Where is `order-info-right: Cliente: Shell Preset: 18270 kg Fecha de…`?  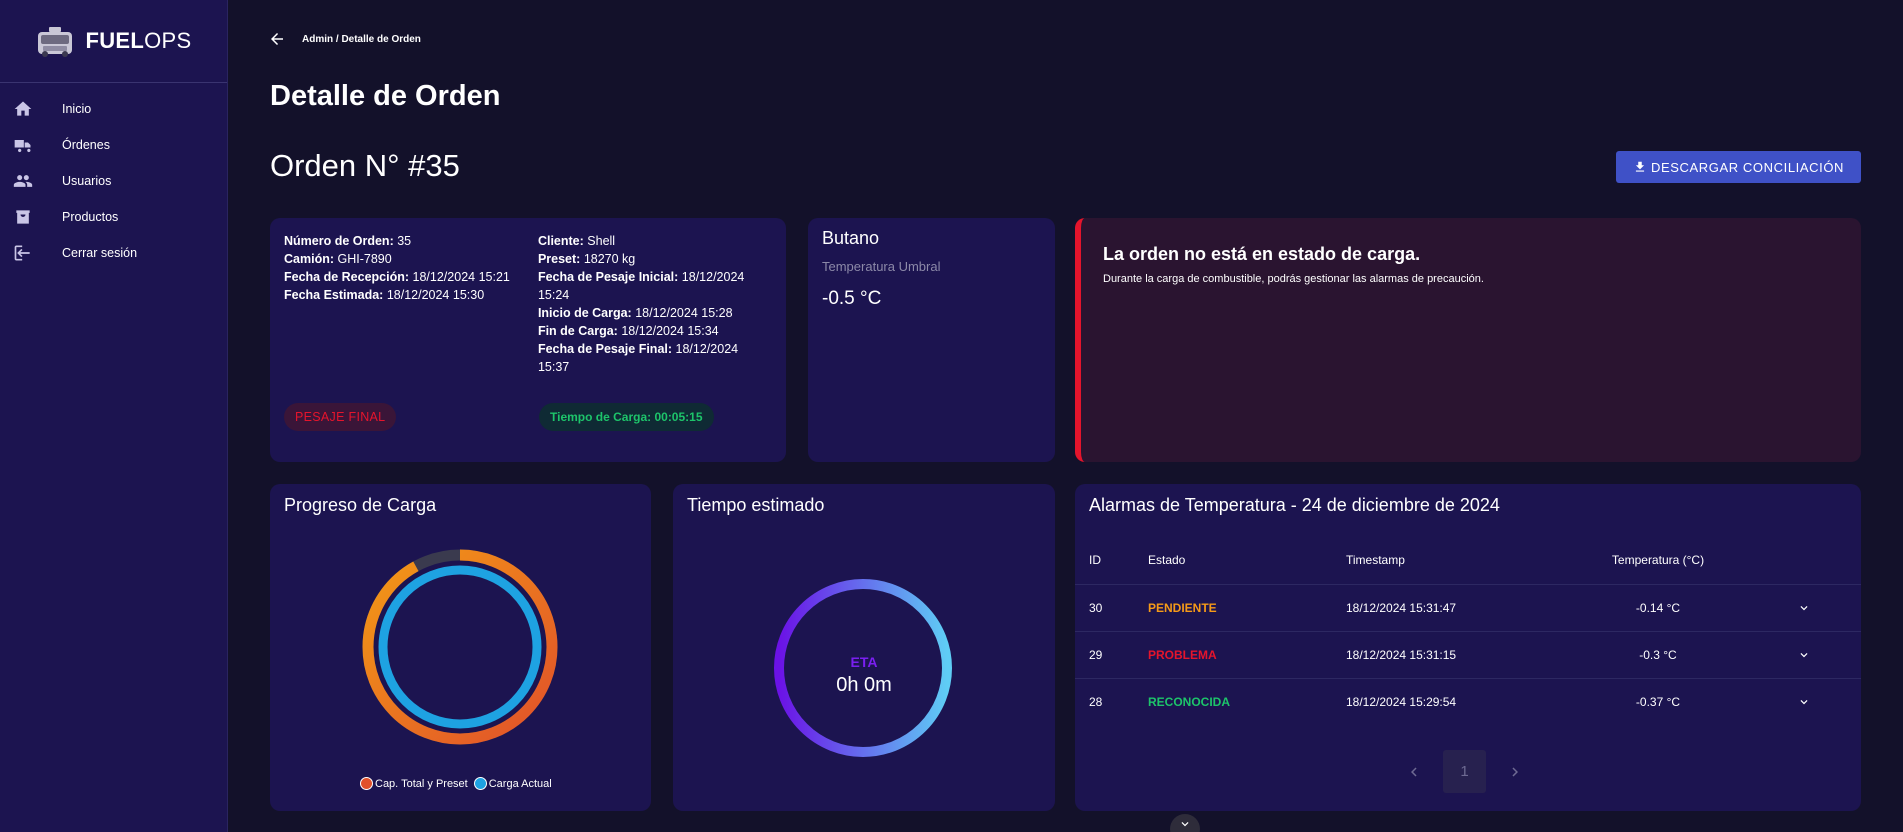 order-info-right: Cliente: Shell Preset: 18270 kg Fecha de… is located at coordinates (655, 304).